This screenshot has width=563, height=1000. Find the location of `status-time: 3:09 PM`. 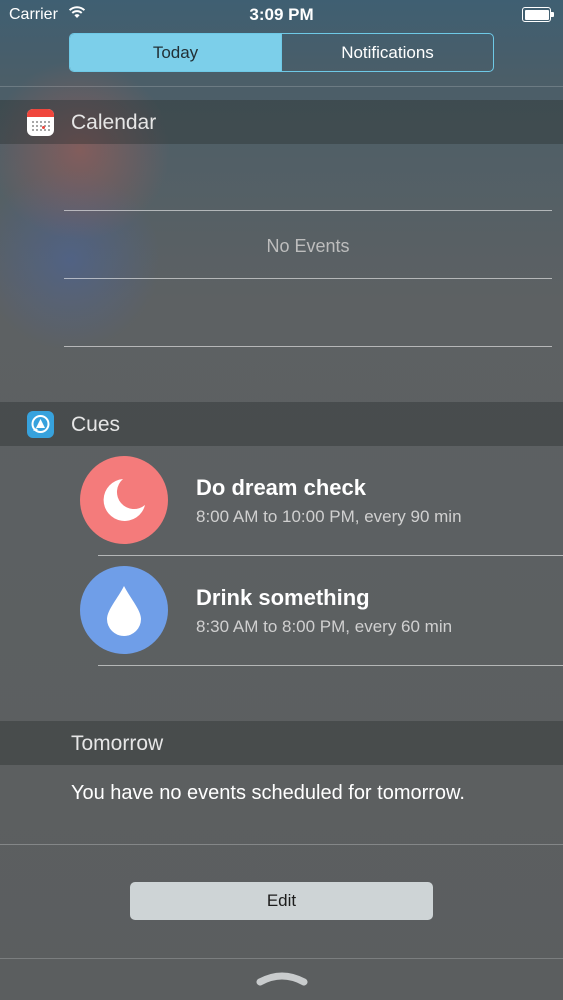

status-time: 3:09 PM is located at coordinates (281, 14).